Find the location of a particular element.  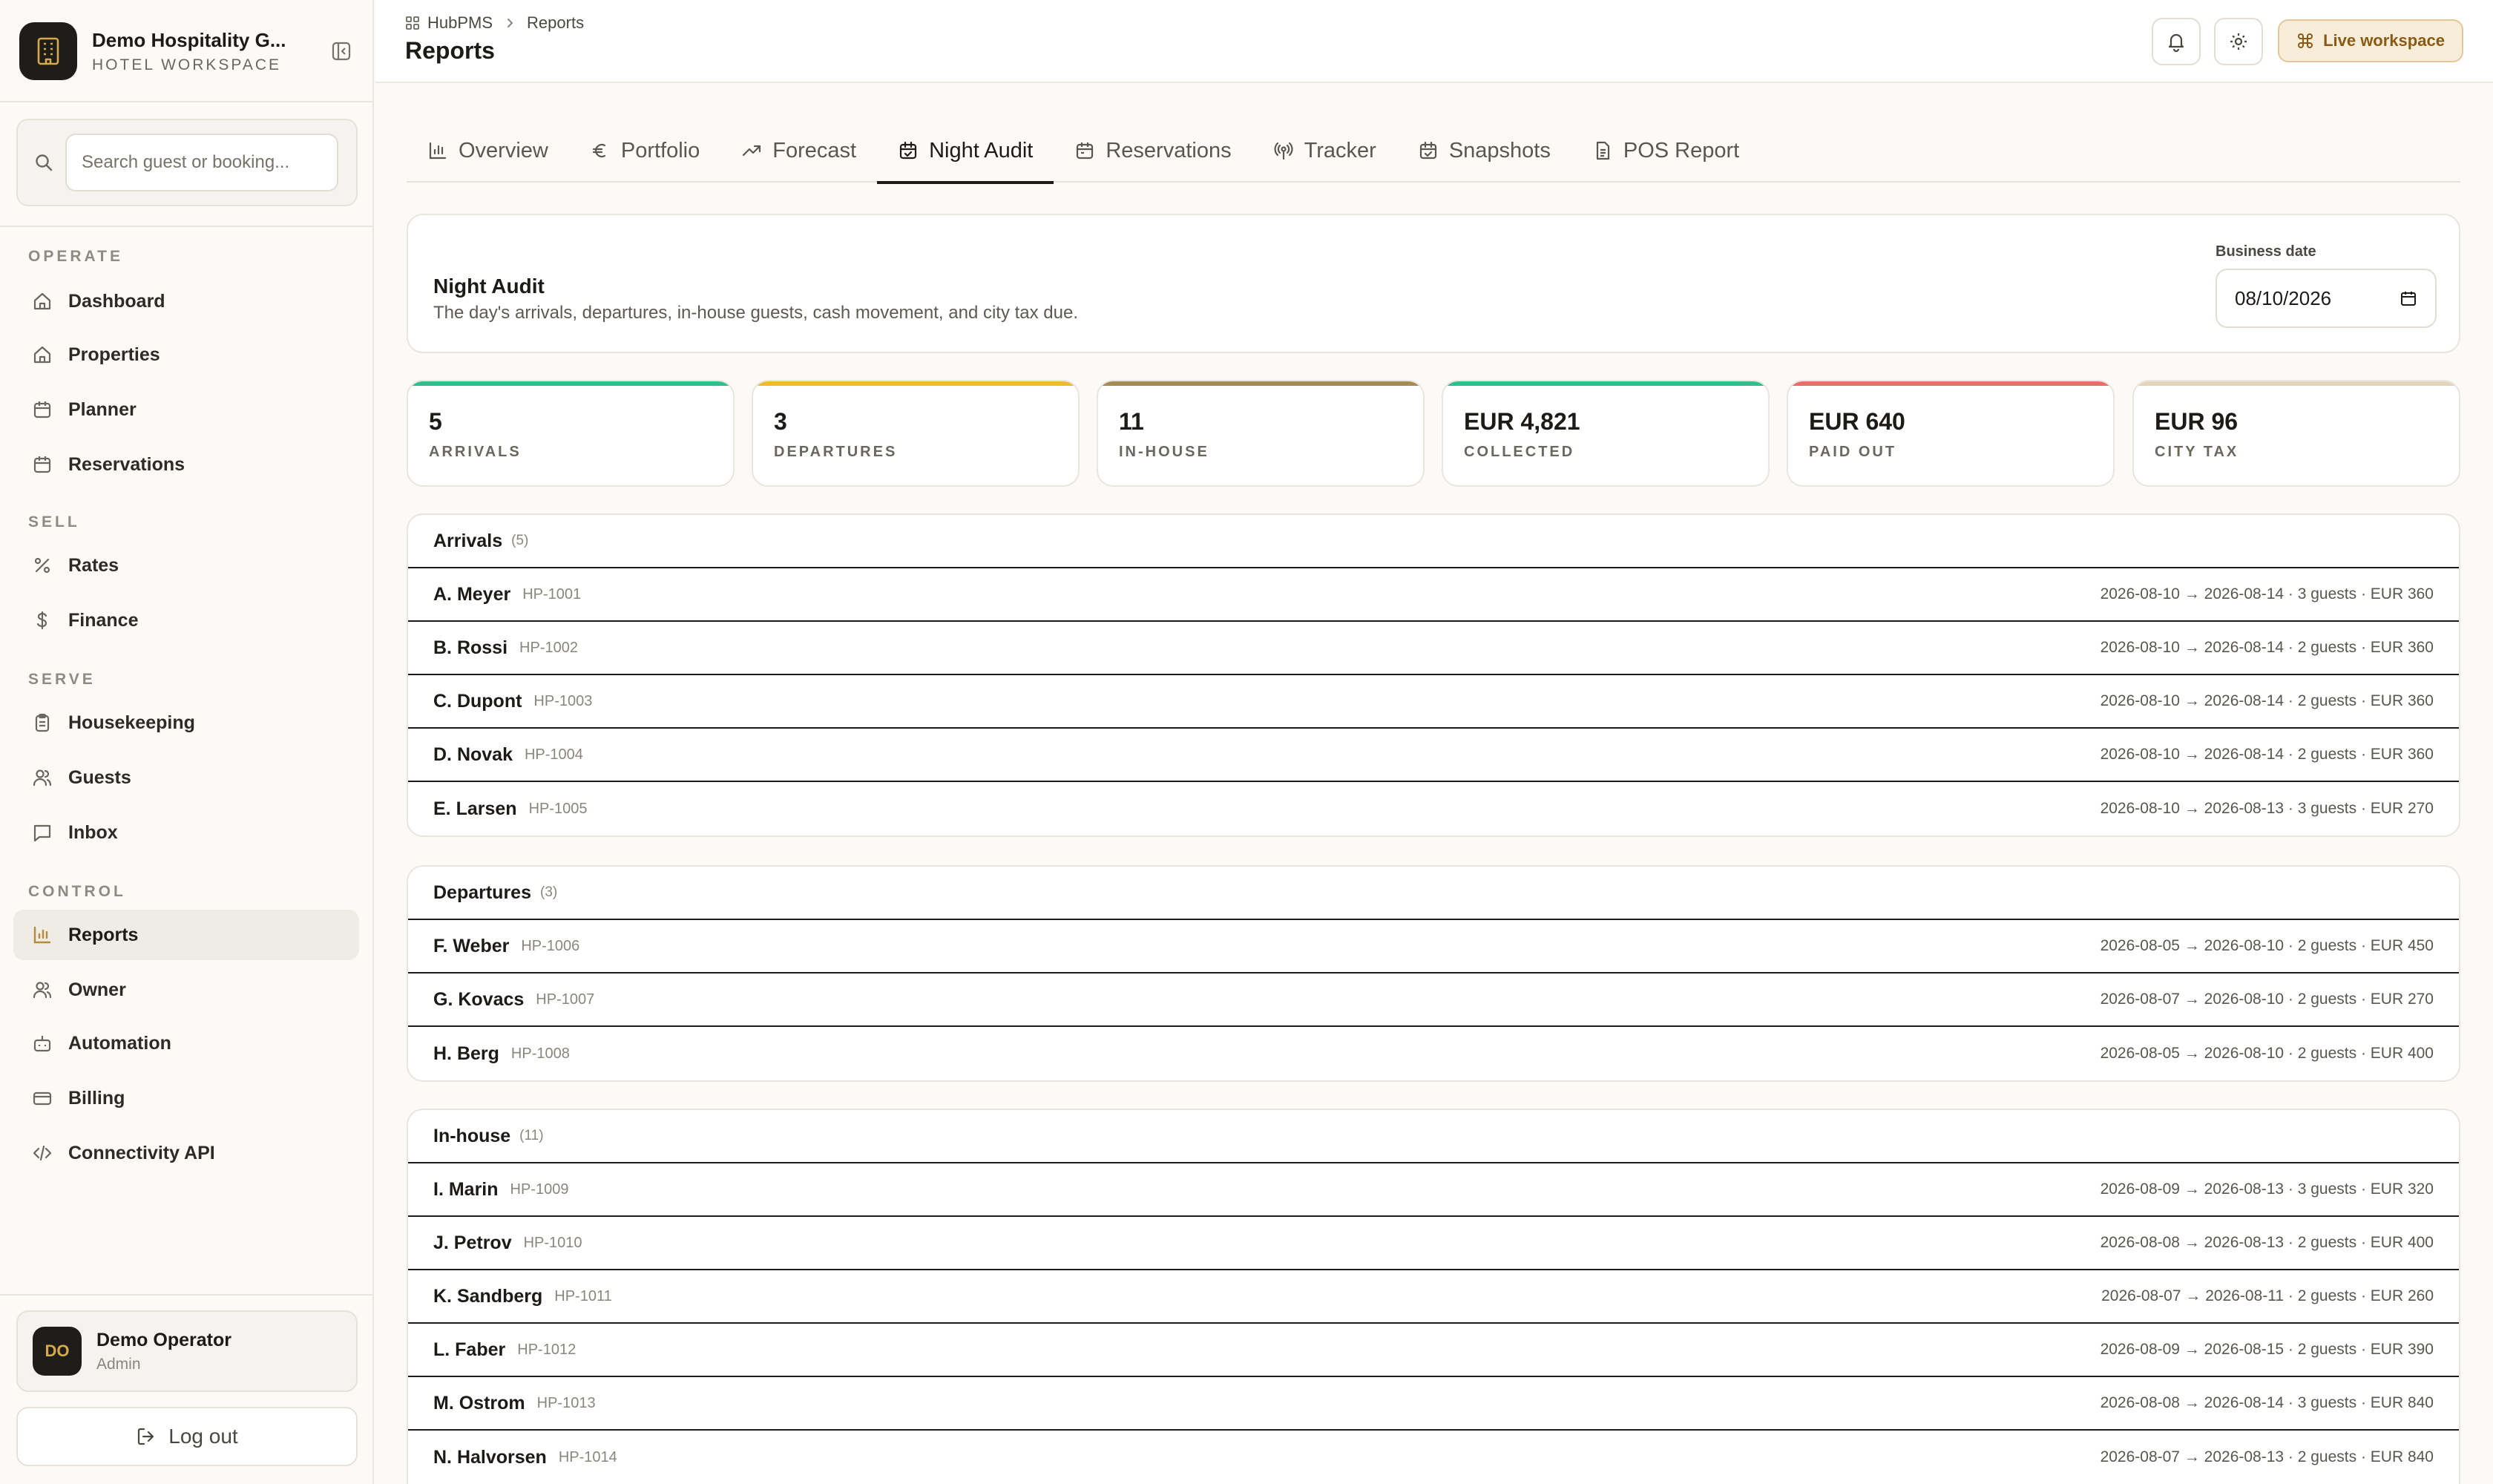

tab-pos-report: POS Report is located at coordinates (1665, 151).